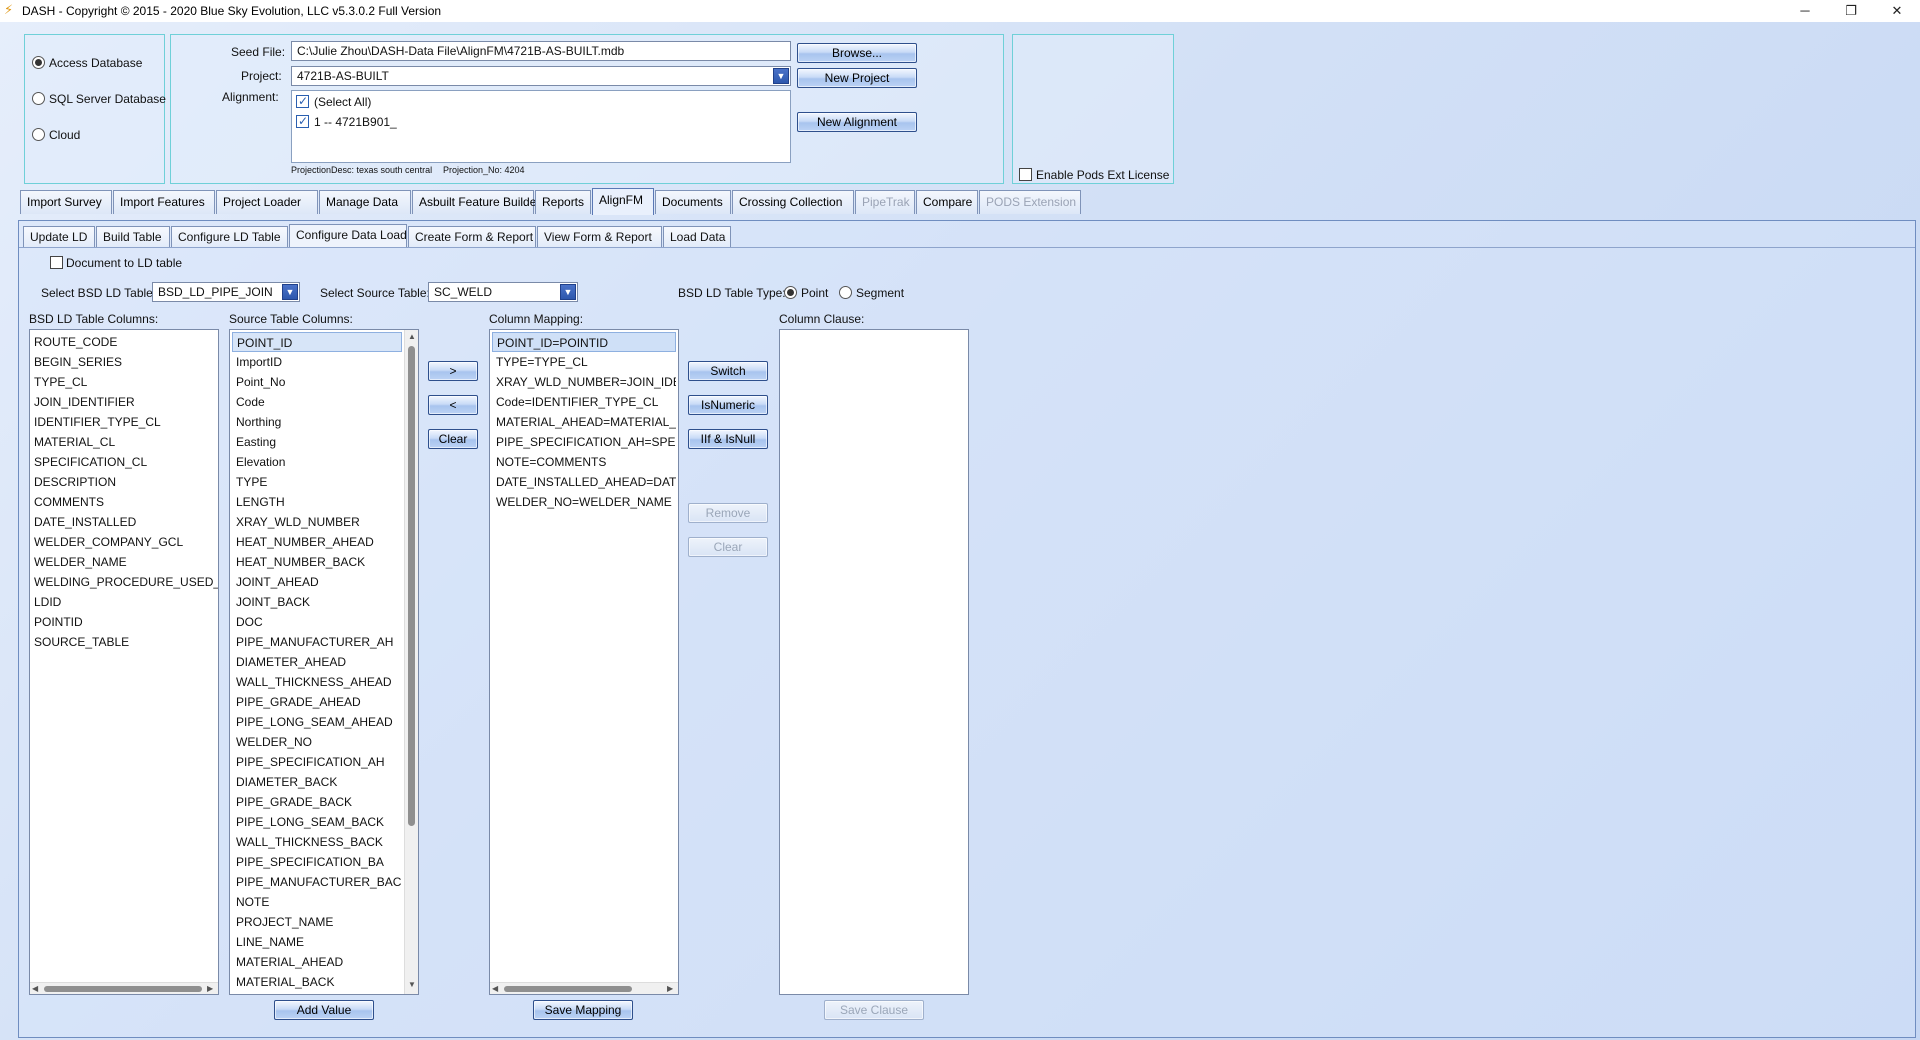 The height and width of the screenshot is (1040, 1920). Describe the element at coordinates (317, 982) in the screenshot. I see `source-column-item: MATERIAL_BACK` at that location.